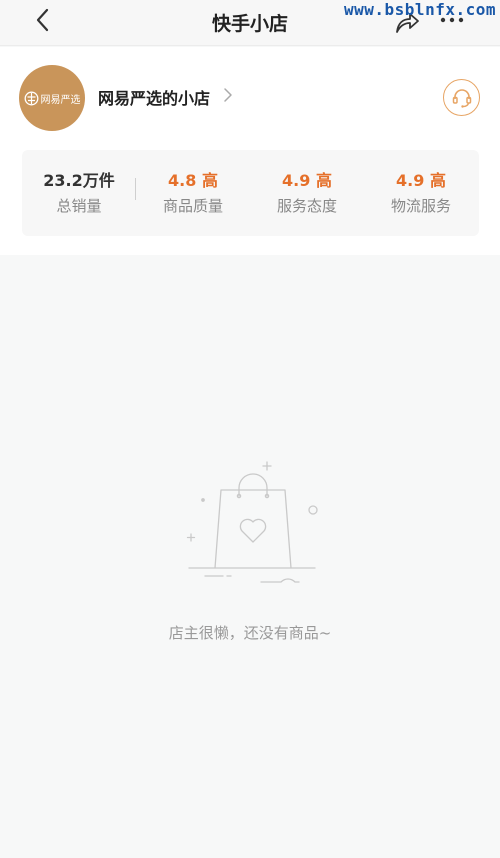 This screenshot has height=858, width=500. What do you see at coordinates (250, 23) in the screenshot?
I see `top-navigation-bar: 快手小店 www.bsblnfx.com` at bounding box center [250, 23].